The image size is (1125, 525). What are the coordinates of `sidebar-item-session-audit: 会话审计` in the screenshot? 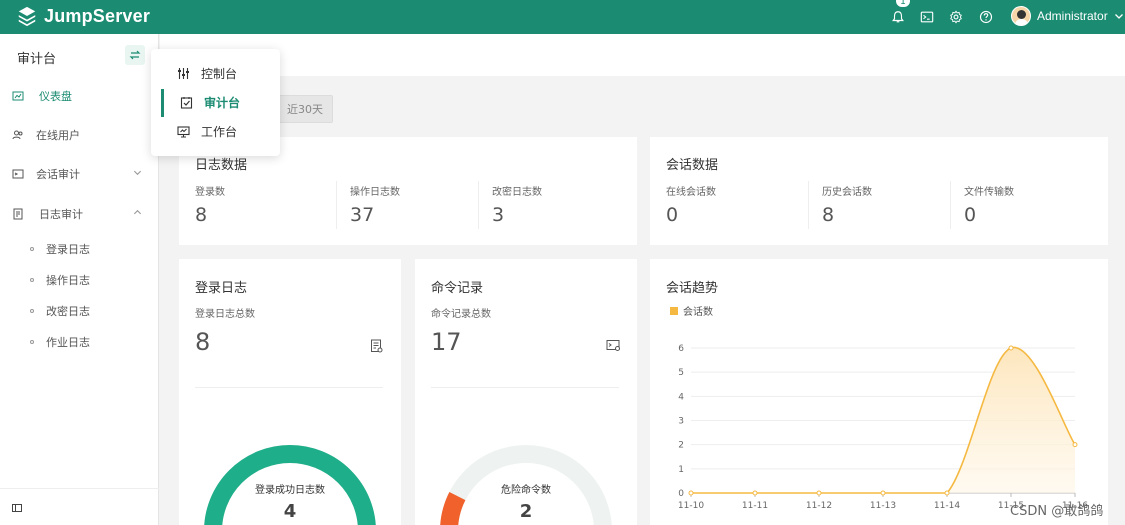 It's located at (79, 174).